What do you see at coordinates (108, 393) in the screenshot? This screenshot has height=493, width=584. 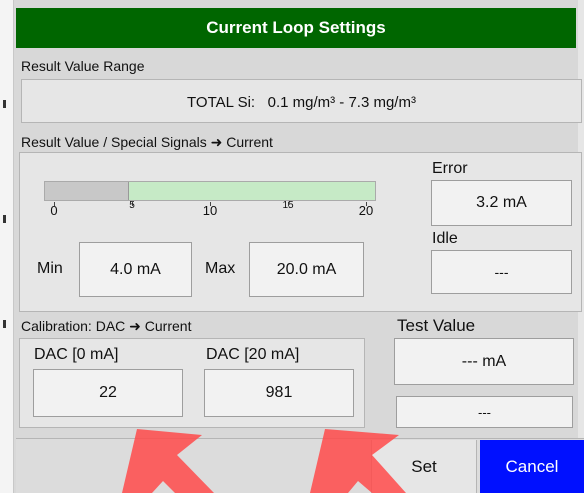 I see `dac0-field: 22` at bounding box center [108, 393].